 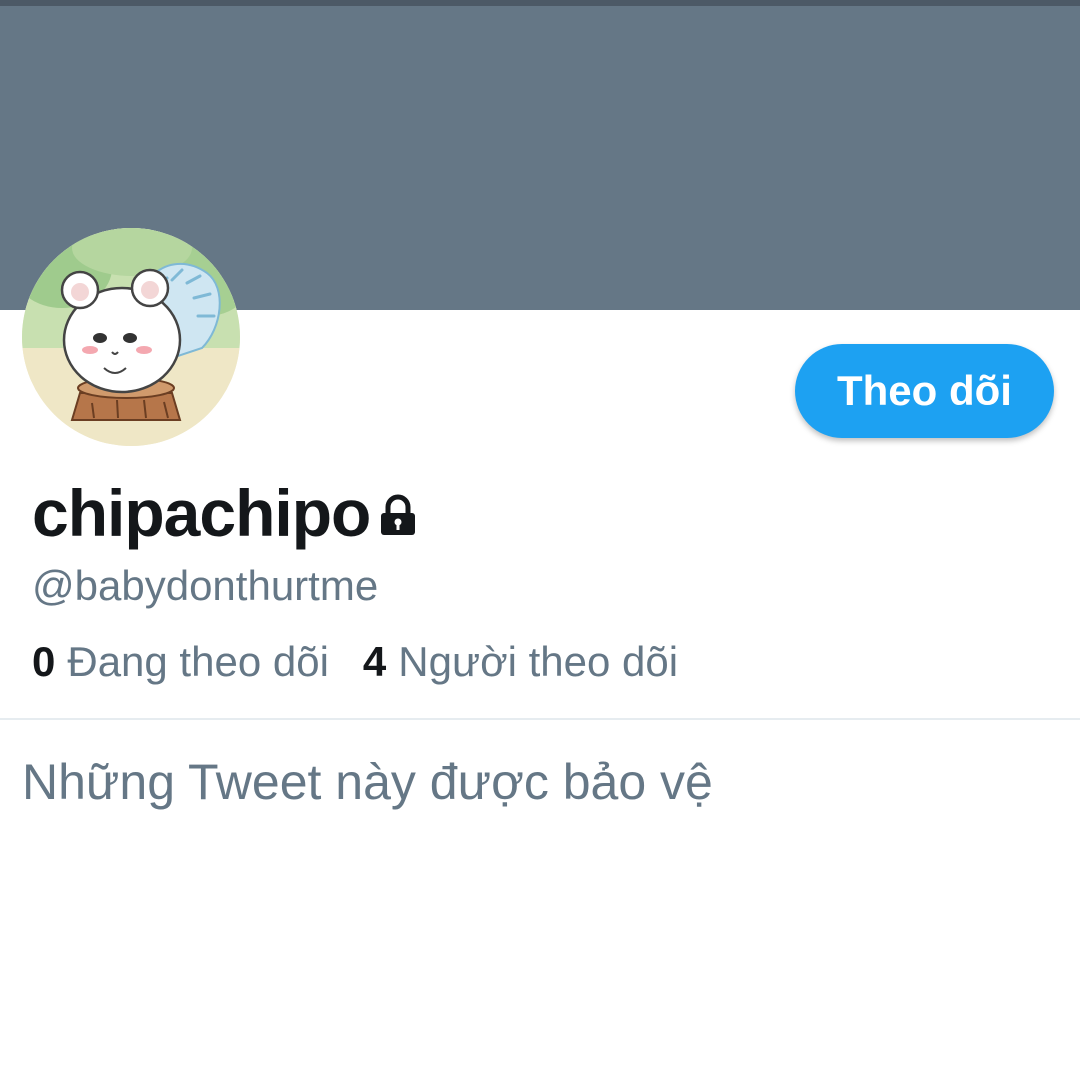 I want to click on profile-stats: 0 Đang theo dõi 4 Người theo dõi, so click(x=372, y=662).